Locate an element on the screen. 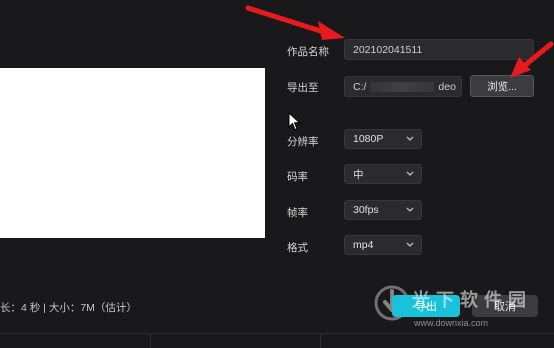 The image size is (554, 348). bitrate-label: 码率 is located at coordinates (297, 177).